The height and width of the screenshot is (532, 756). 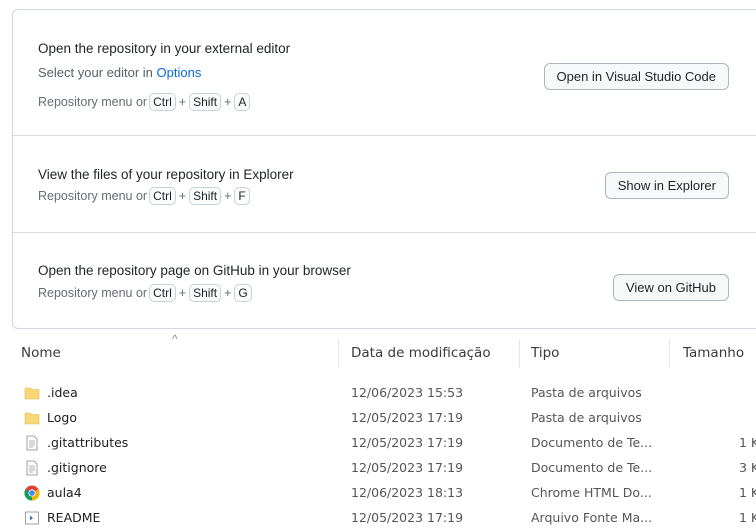 I want to click on file-name: .idea, so click(x=62, y=392).